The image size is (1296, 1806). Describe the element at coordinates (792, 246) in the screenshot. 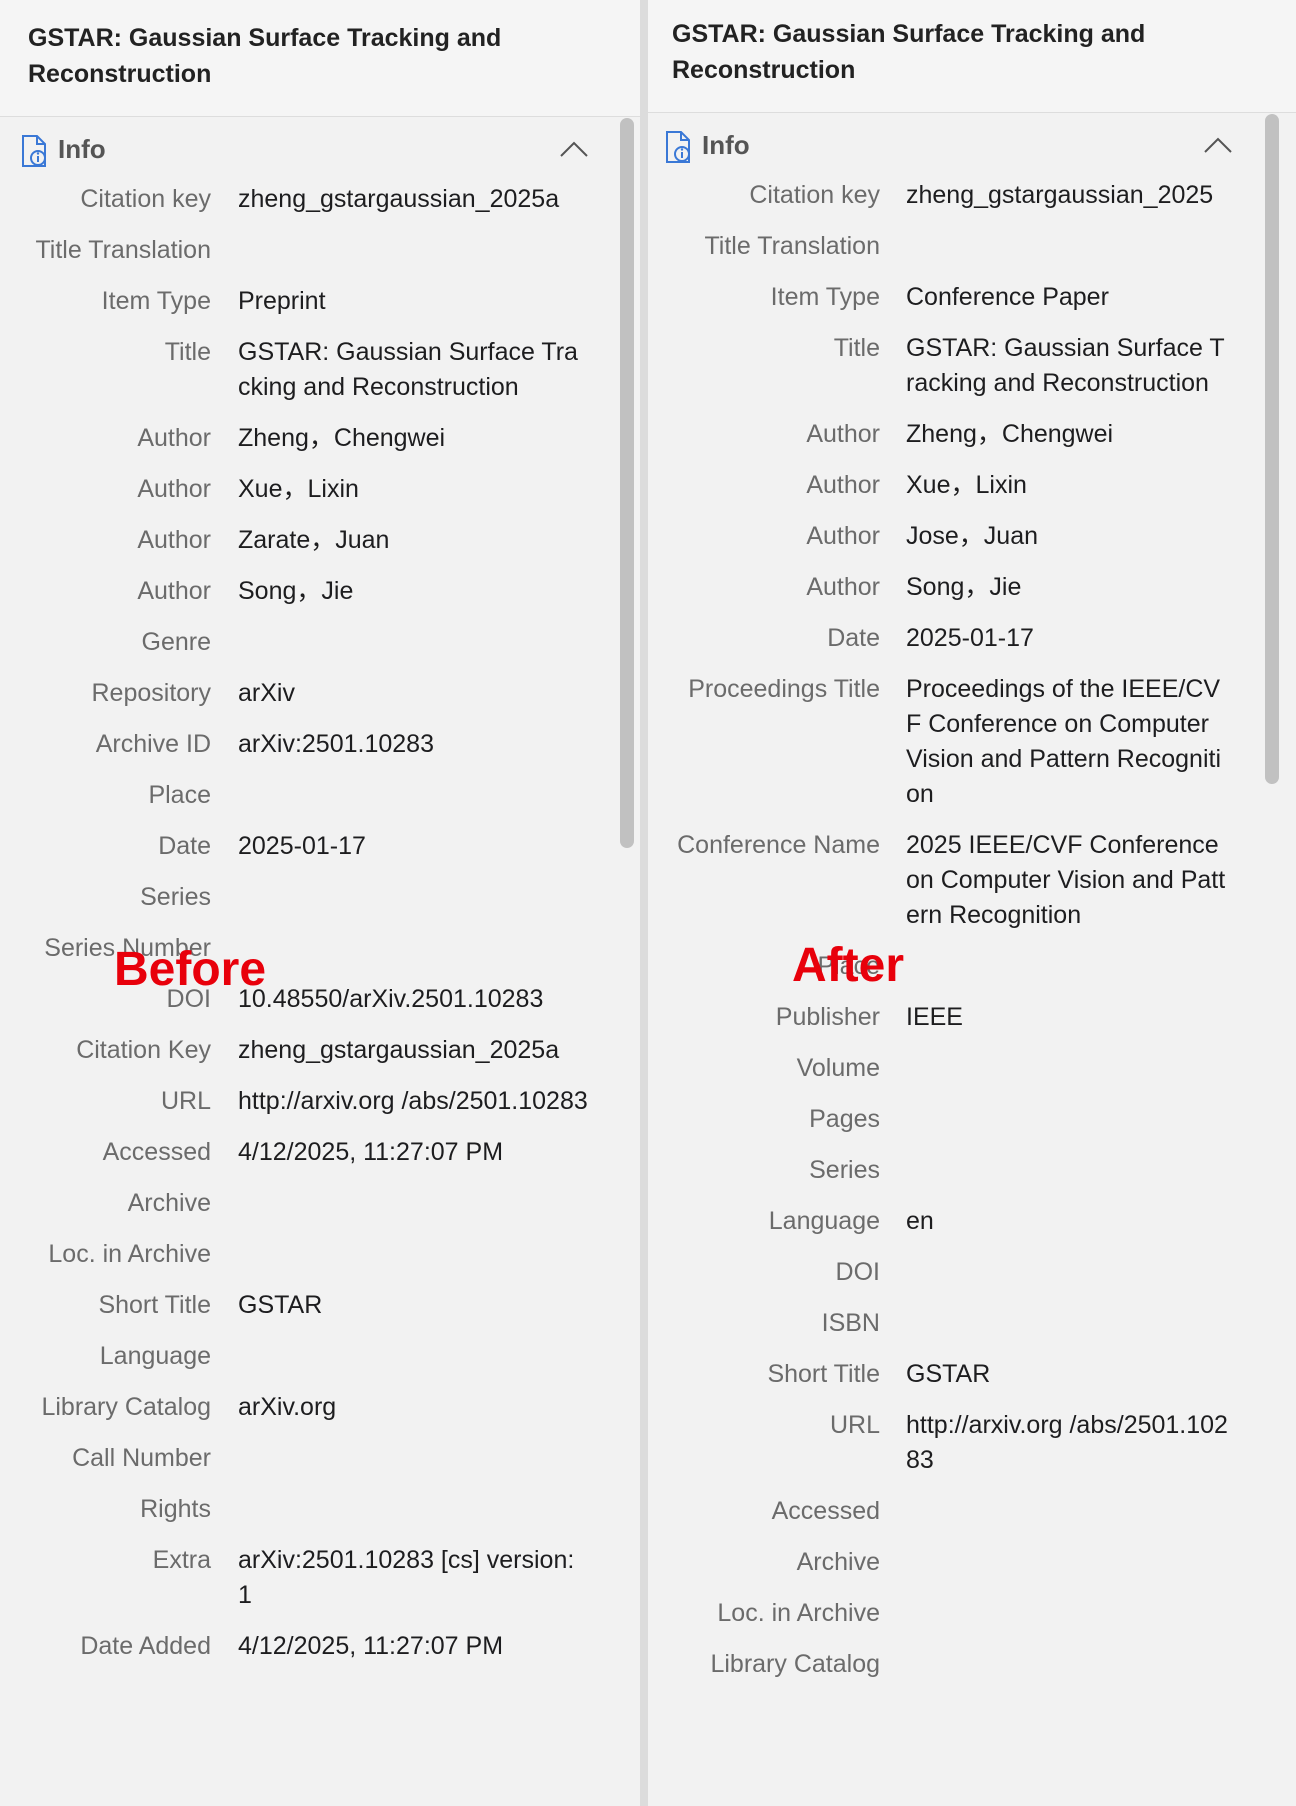

I see `field-label: Title Translation` at that location.